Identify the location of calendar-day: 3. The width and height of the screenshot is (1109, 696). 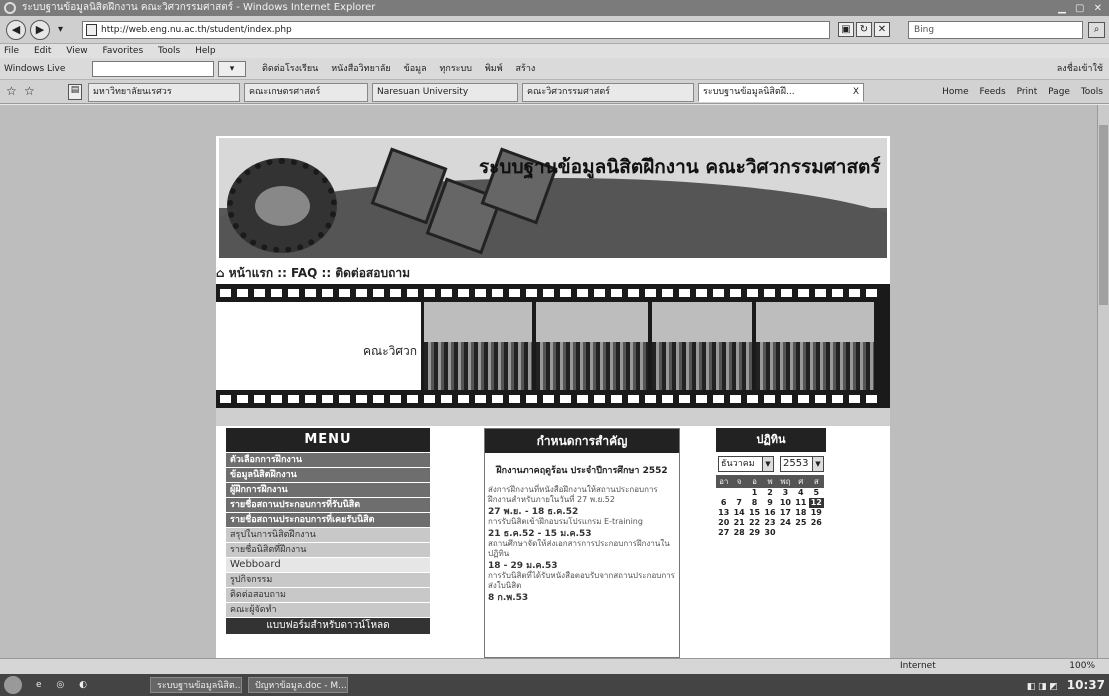
(785, 493).